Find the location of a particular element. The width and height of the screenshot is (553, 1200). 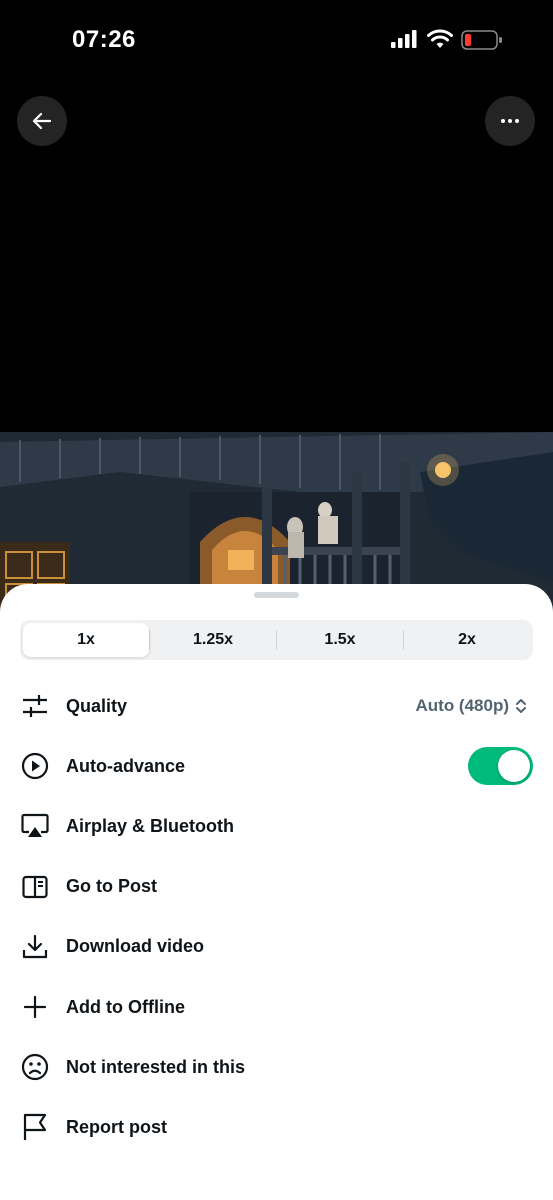

menu-item-go-to-post: Go to Post is located at coordinates (276, 887).